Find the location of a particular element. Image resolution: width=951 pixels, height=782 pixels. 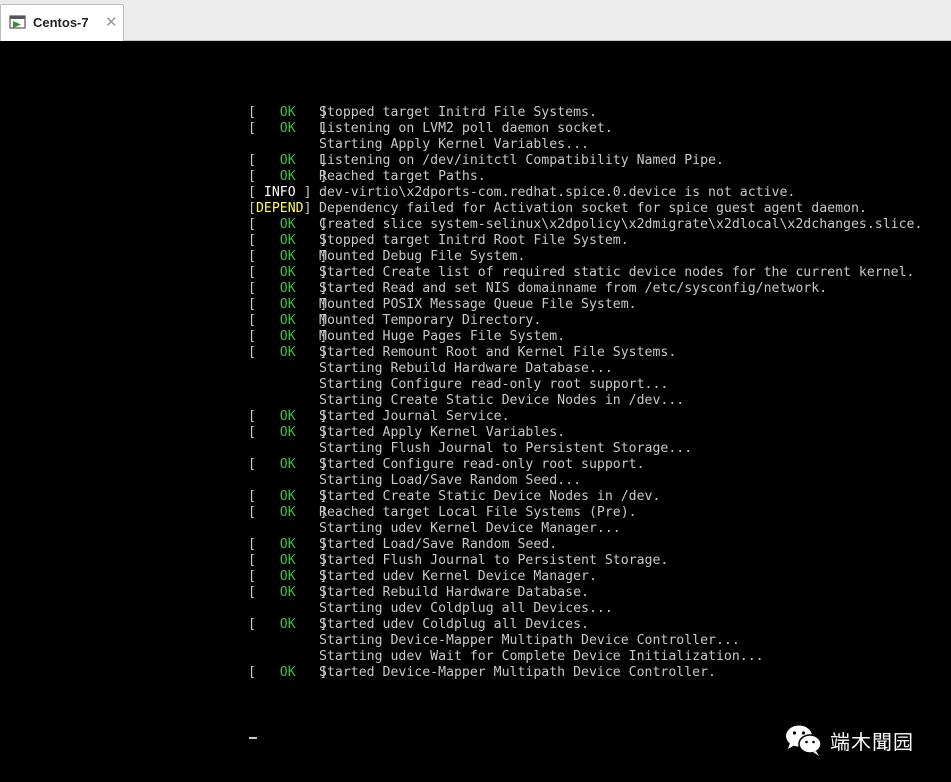

status-badge: [DEPEND] is located at coordinates (280, 208).